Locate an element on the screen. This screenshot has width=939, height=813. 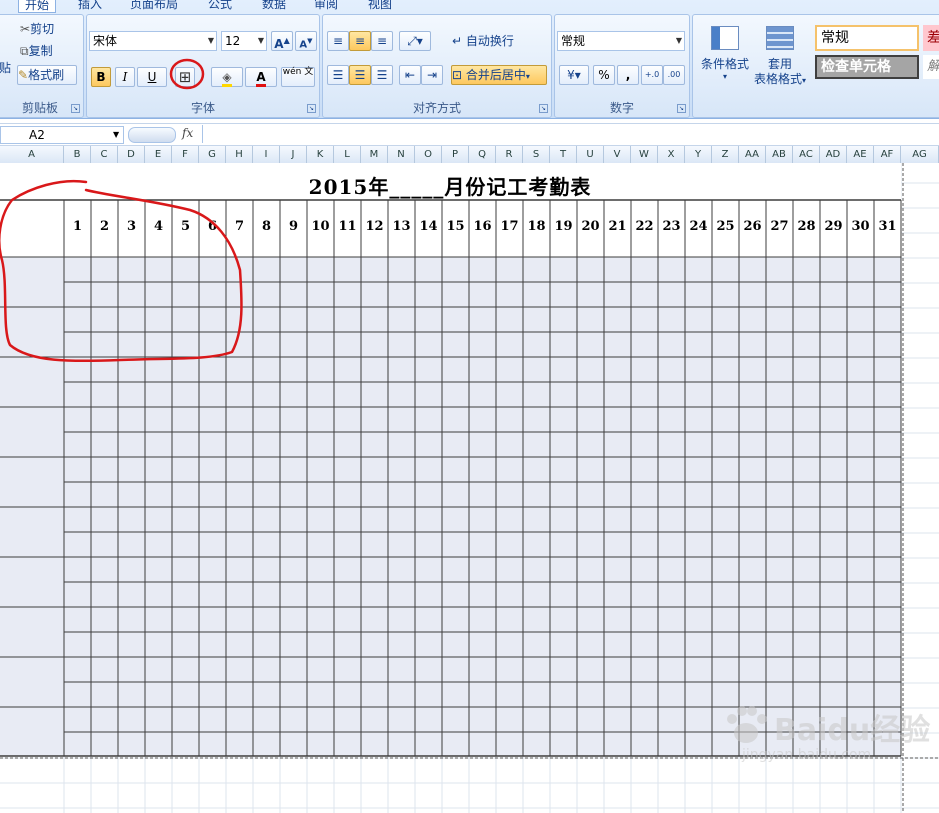
increase-indent-button: ⇥ is located at coordinates (432, 75).